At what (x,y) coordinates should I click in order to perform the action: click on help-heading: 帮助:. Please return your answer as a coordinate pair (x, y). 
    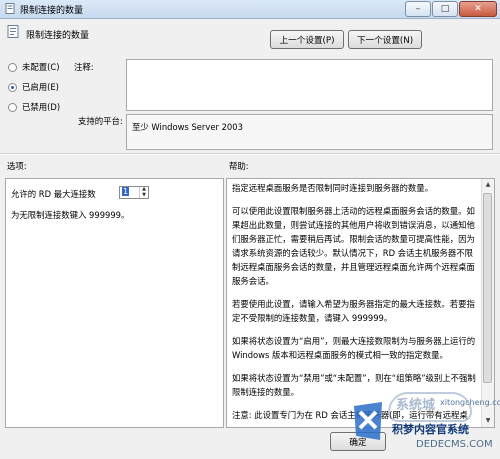
    Looking at the image, I should click on (239, 166).